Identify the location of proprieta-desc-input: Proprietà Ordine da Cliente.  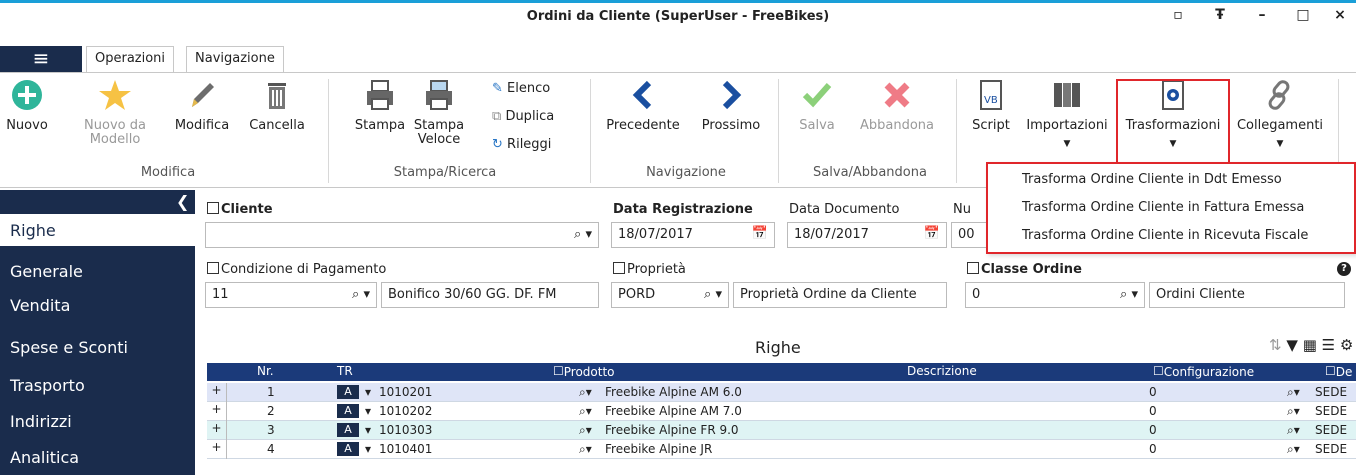
(840, 295).